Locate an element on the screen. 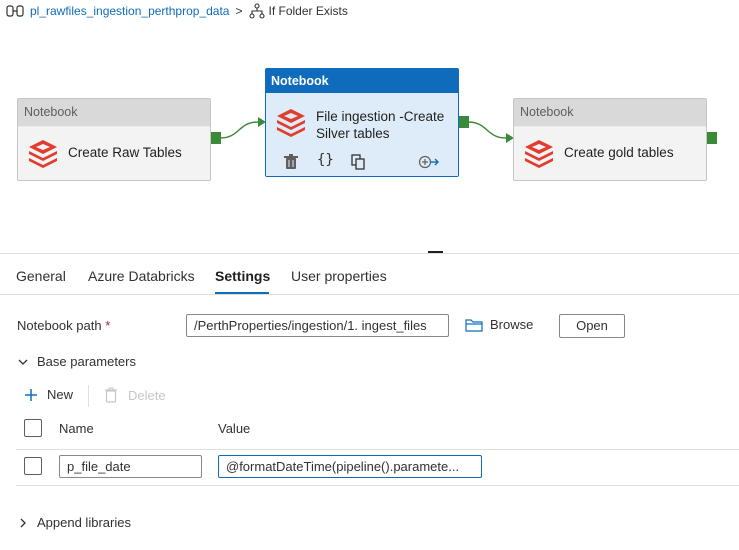 The height and width of the screenshot is (550, 739). tab-user-properties: User properties is located at coordinates (339, 276).